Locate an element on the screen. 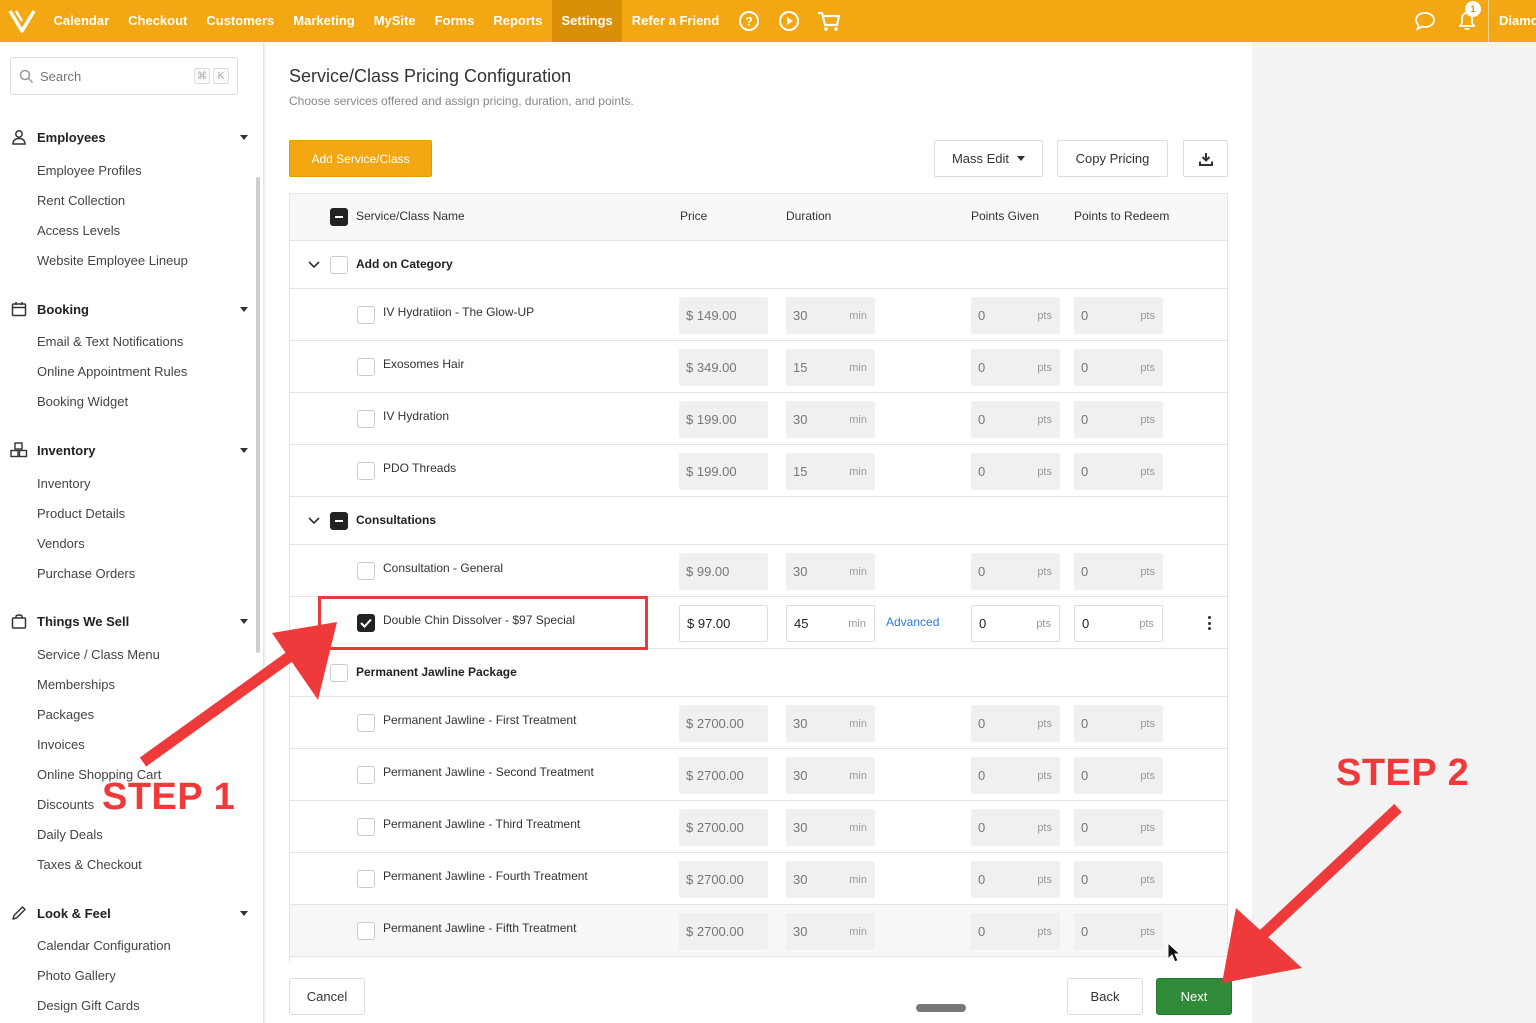 The image size is (1536, 1023). sidebar-item-taxes-checkout: Taxes & Checkout is located at coordinates (89, 865).